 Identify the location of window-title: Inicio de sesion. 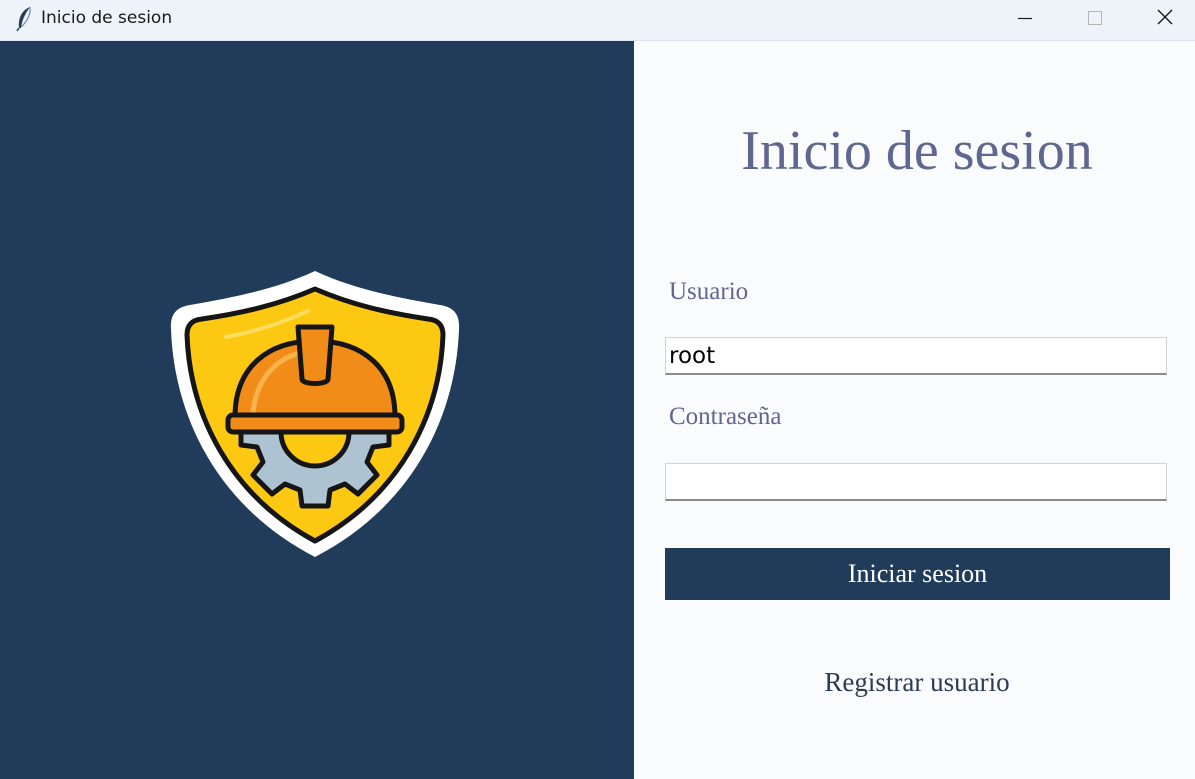
(107, 18).